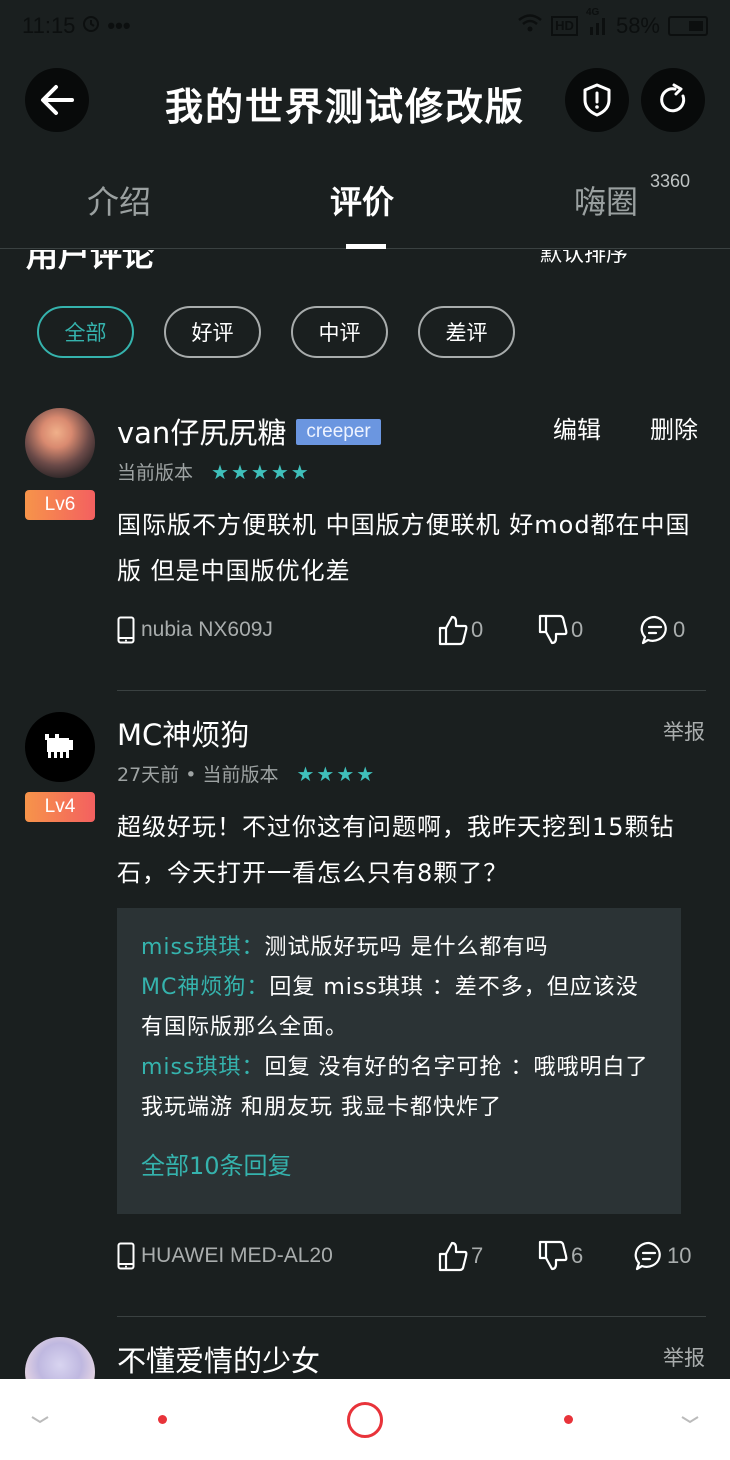 The image size is (730, 1460). I want to click on report-button, so click(597, 100).